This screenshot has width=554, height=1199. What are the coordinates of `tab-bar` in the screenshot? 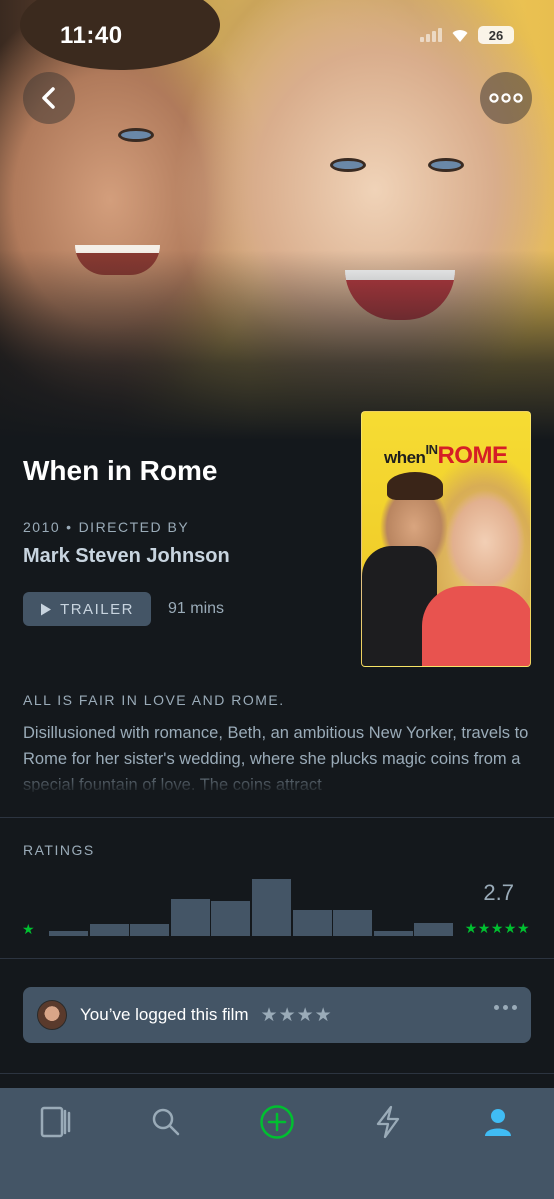 It's located at (277, 1143).